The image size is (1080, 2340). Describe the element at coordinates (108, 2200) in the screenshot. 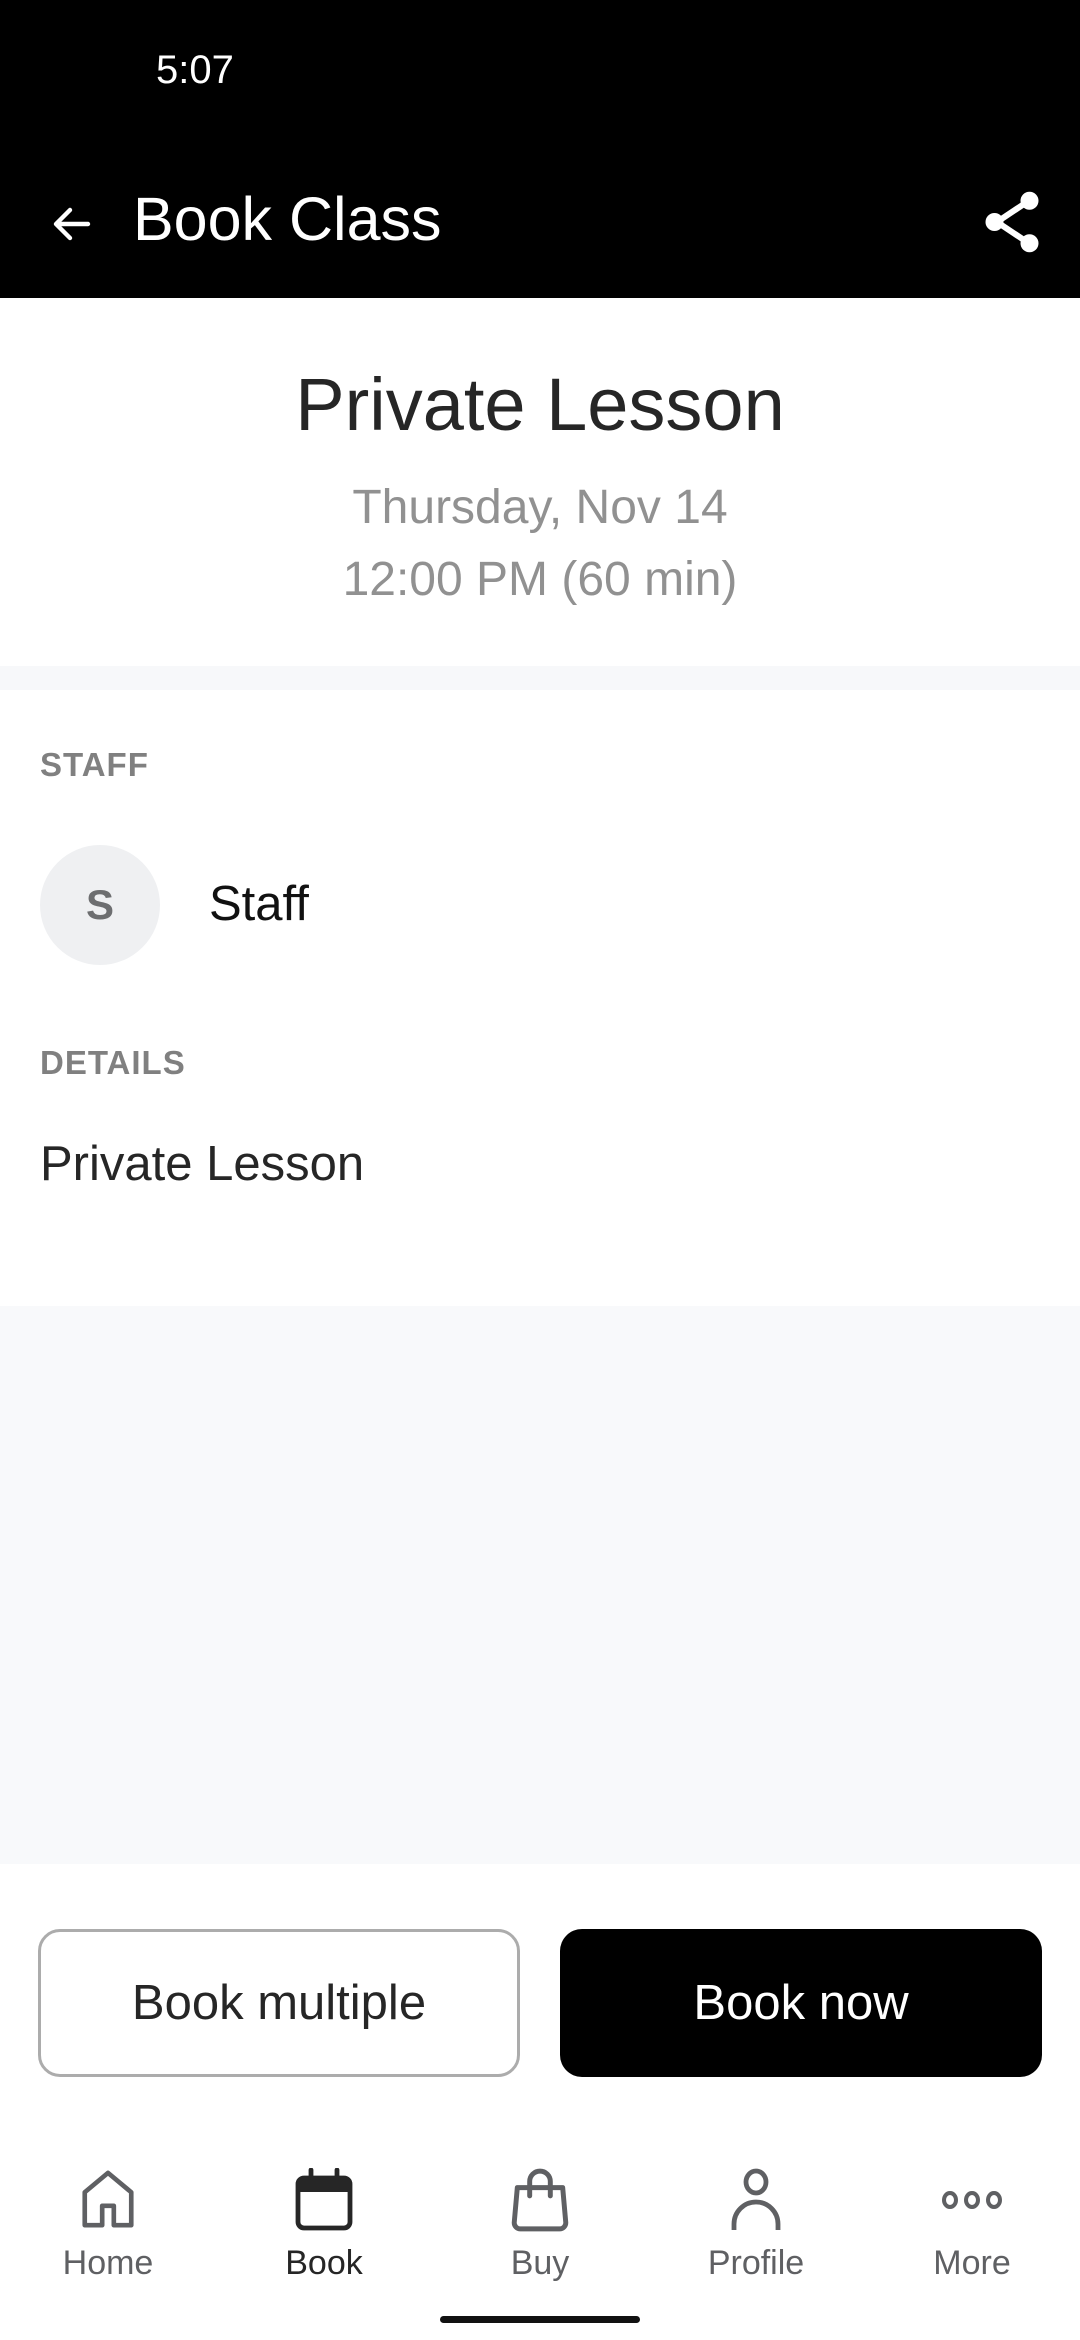

I see `home-icon` at that location.